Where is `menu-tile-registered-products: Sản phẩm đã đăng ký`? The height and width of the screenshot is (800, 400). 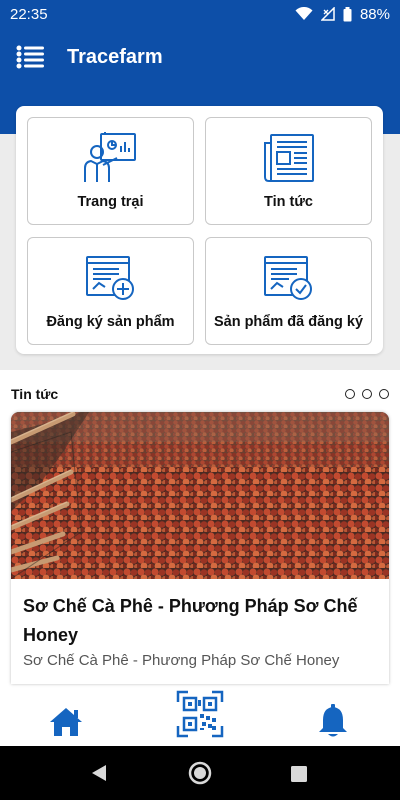
menu-tile-registered-products: Sản phẩm đã đăng ký is located at coordinates (288, 291).